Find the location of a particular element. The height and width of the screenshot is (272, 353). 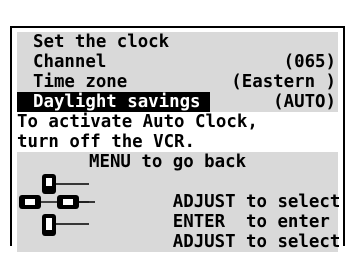

help-adjust-text-2: ADJUST to select is located at coordinates (256, 242).